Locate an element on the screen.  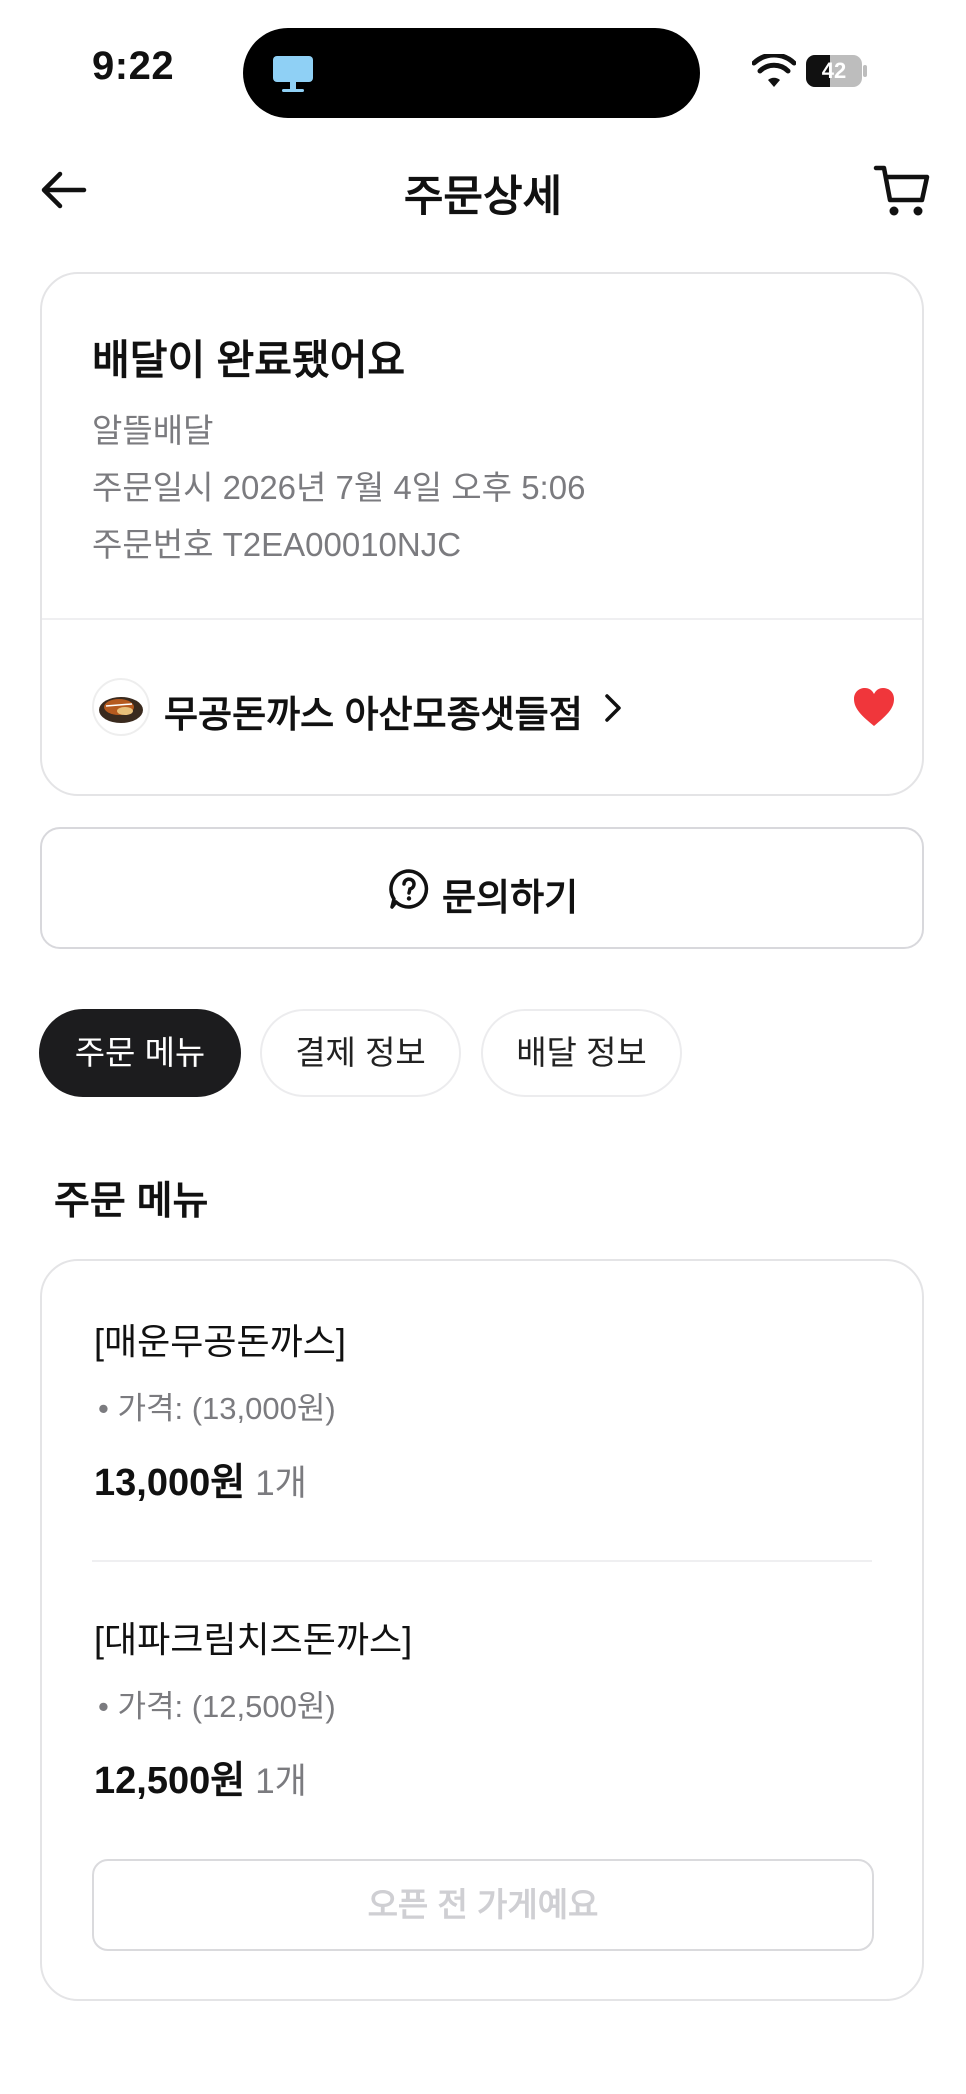
delivery-status-title: 배달이 완료됐어요 is located at coordinates (249, 360).